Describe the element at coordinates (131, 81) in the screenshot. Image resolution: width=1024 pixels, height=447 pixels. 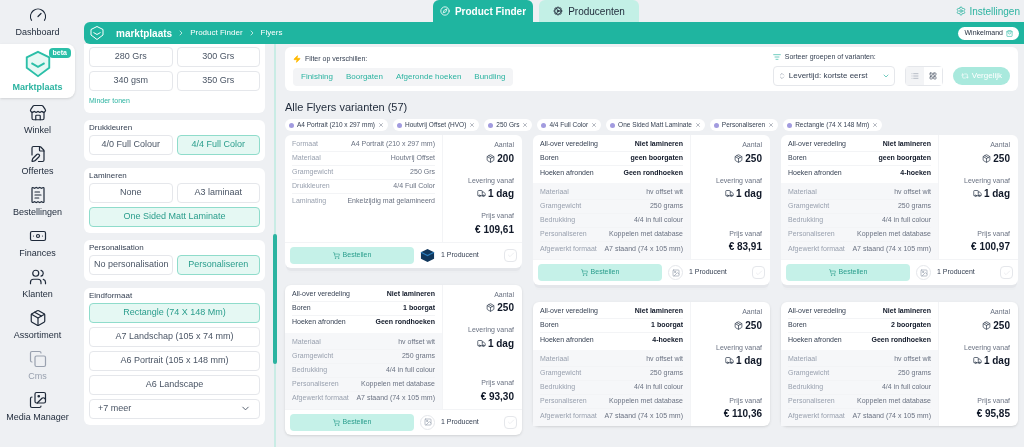
I see `option-button: 340 gsm` at that location.